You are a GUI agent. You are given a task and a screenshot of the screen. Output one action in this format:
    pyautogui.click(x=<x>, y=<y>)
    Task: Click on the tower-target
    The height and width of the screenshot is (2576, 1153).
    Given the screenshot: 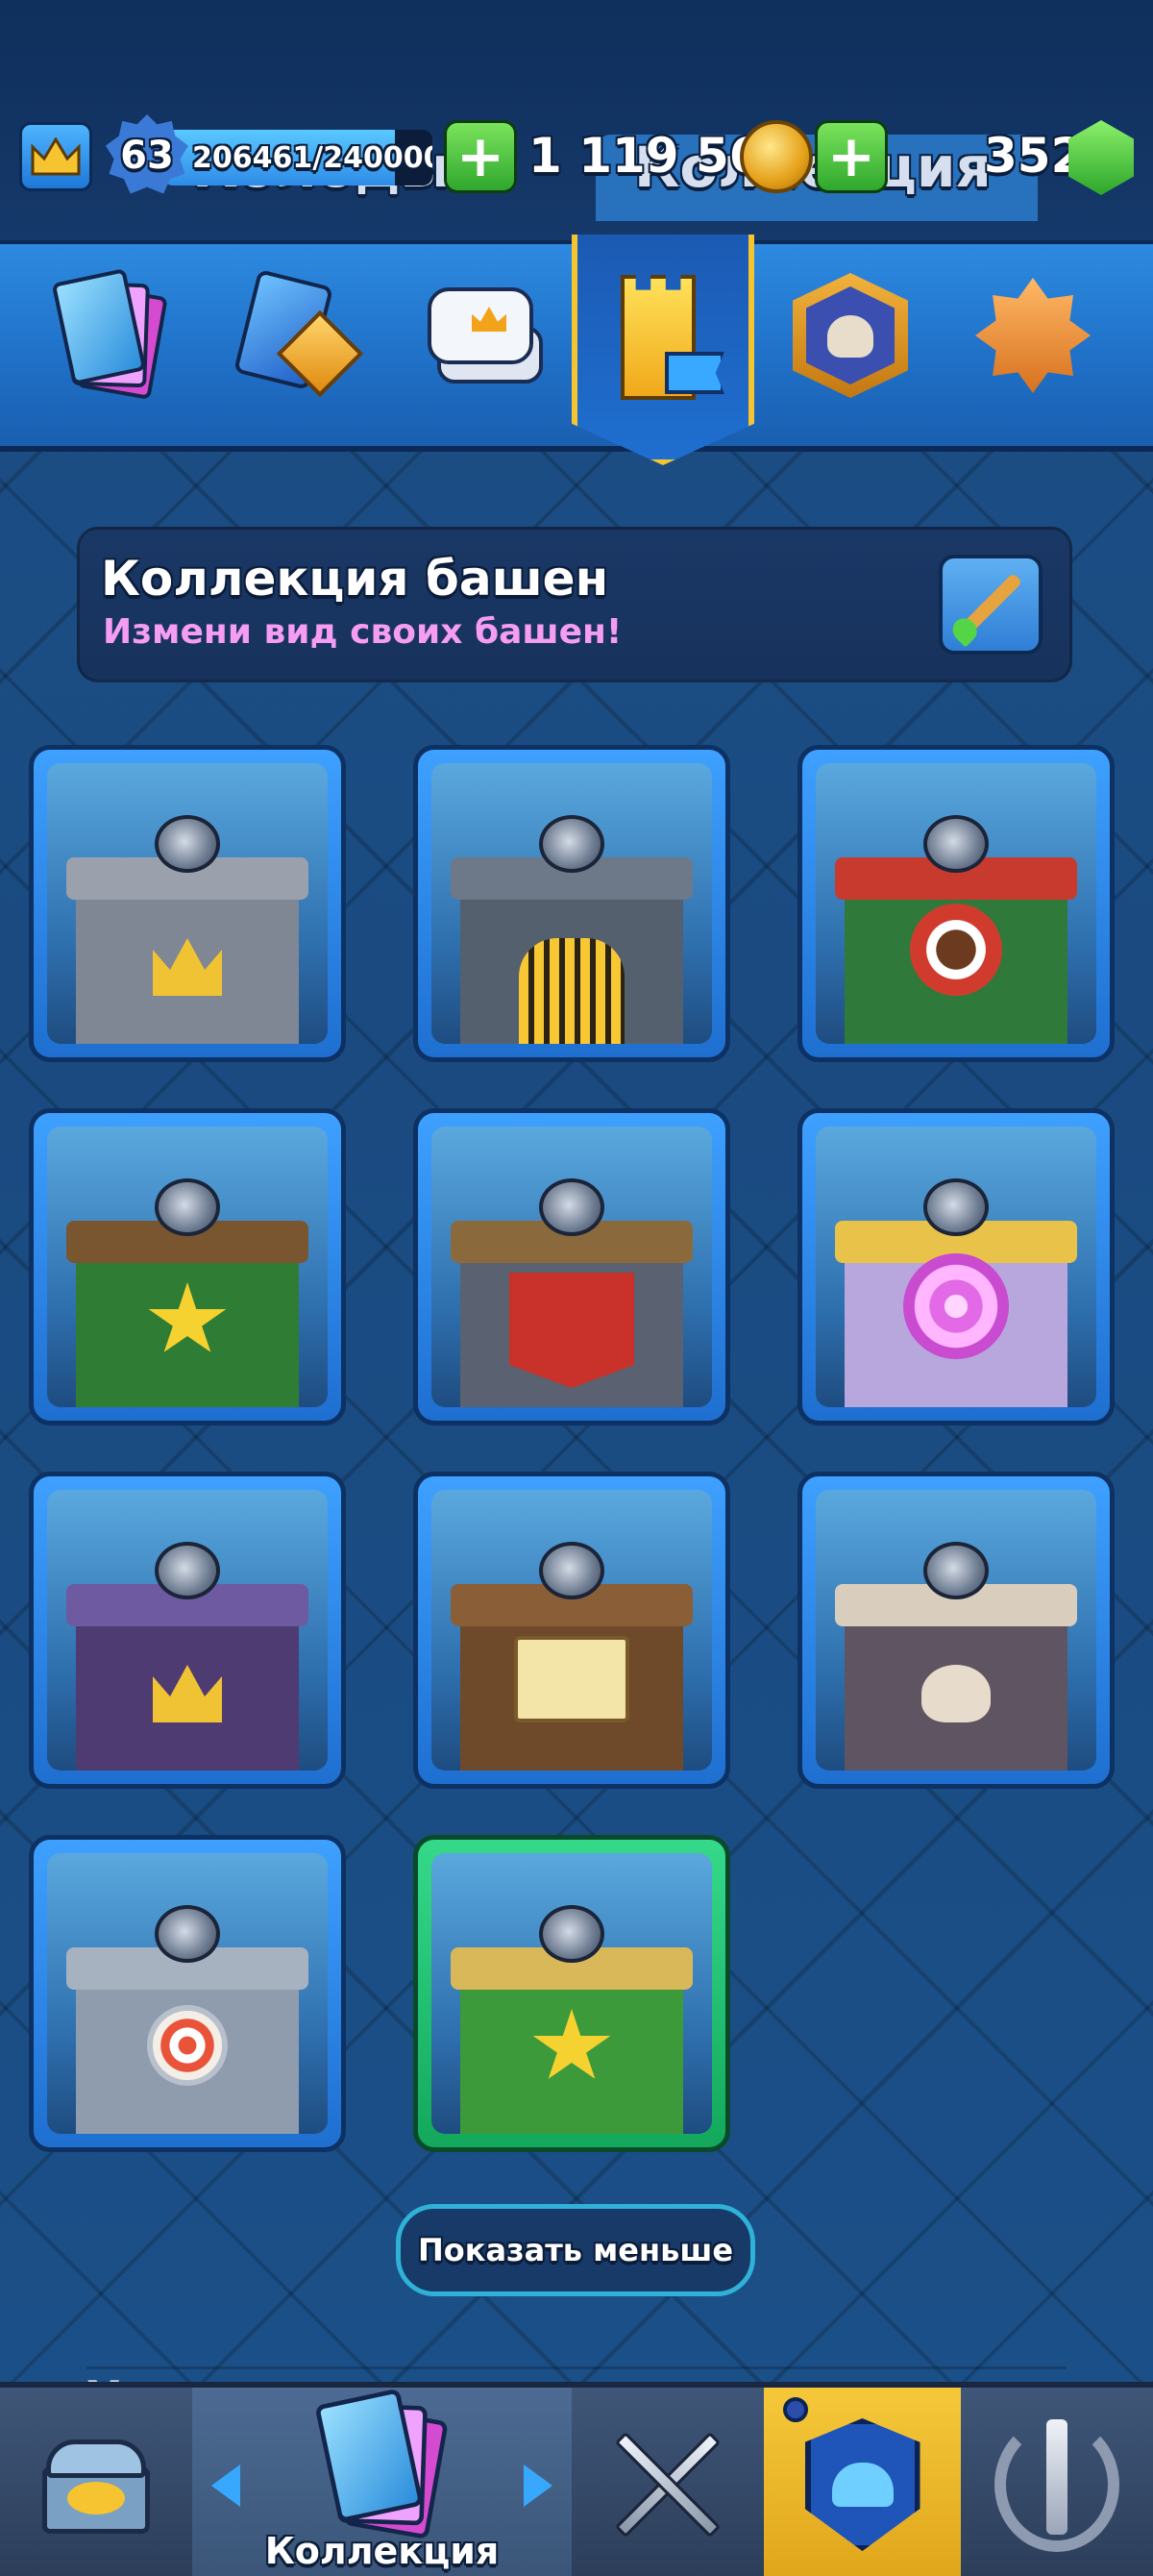 What is the action you would take?
    pyautogui.click(x=187, y=1994)
    